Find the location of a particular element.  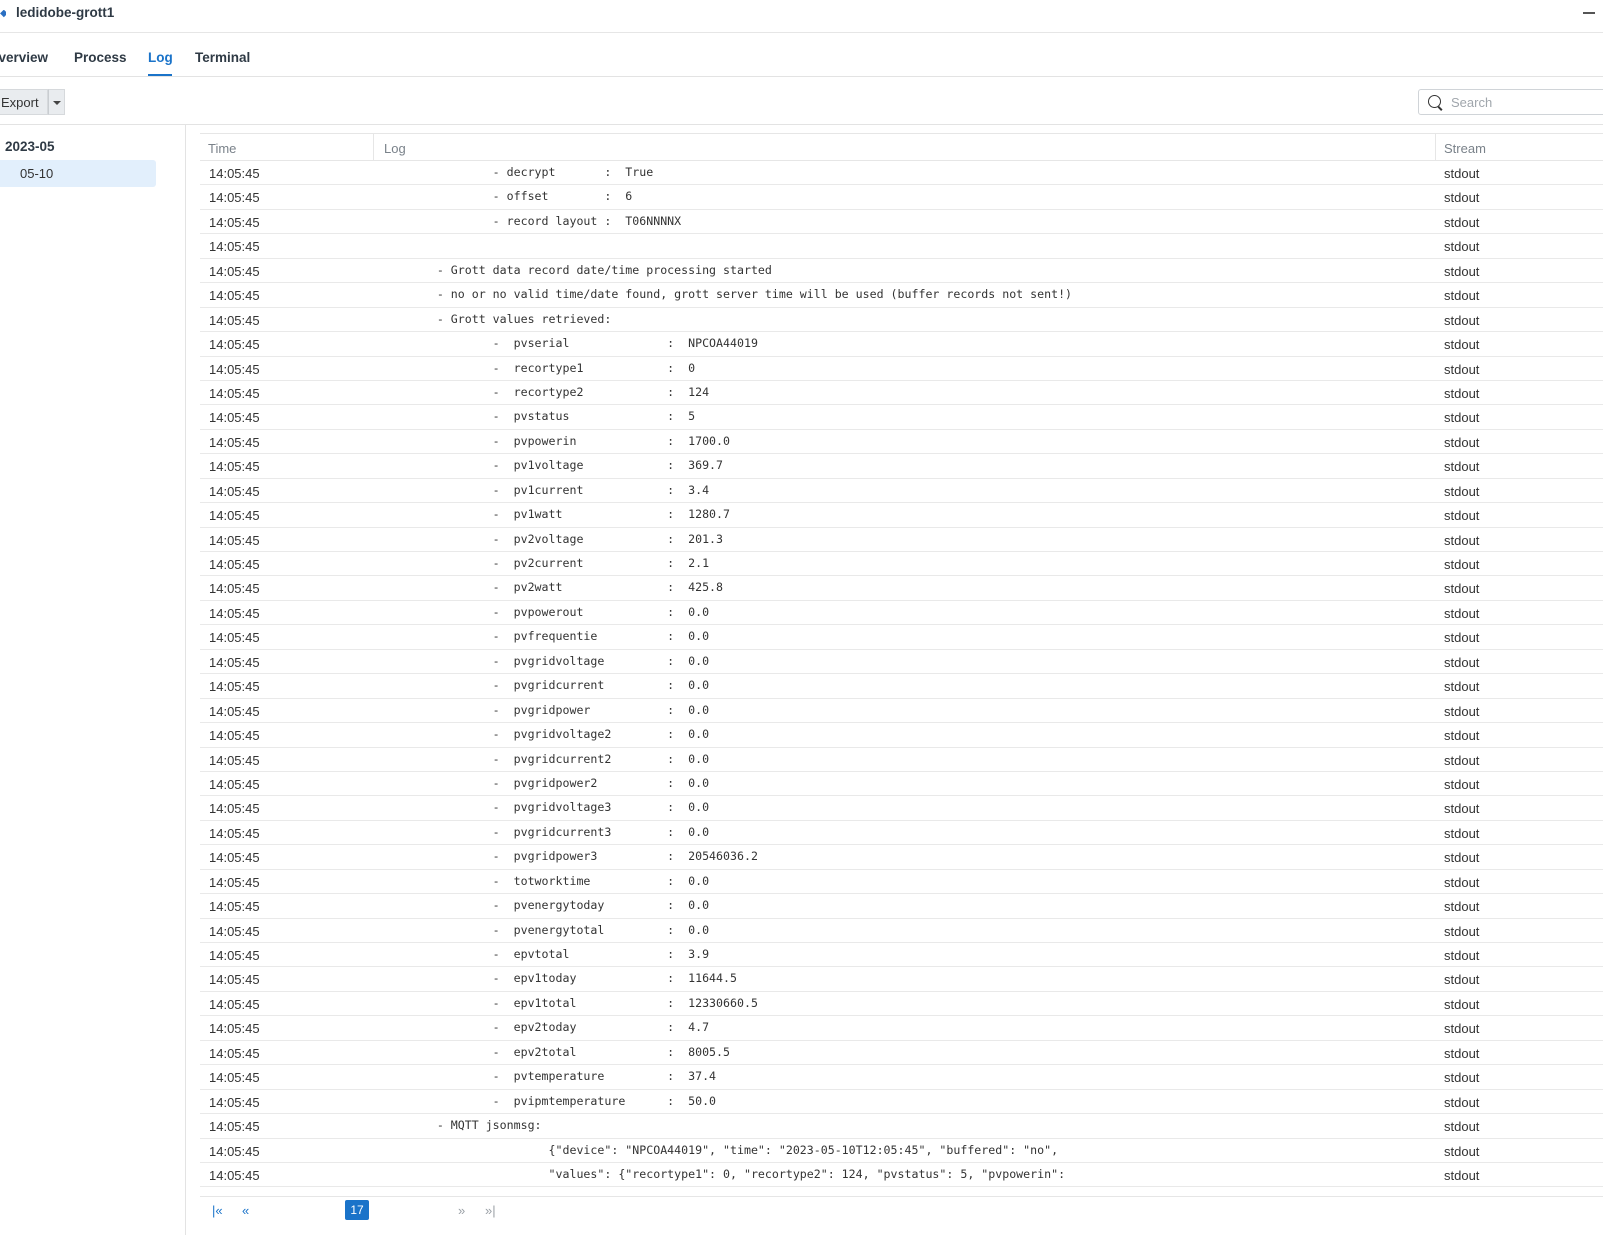

tree-day-item: 05-10 is located at coordinates (78, 173).